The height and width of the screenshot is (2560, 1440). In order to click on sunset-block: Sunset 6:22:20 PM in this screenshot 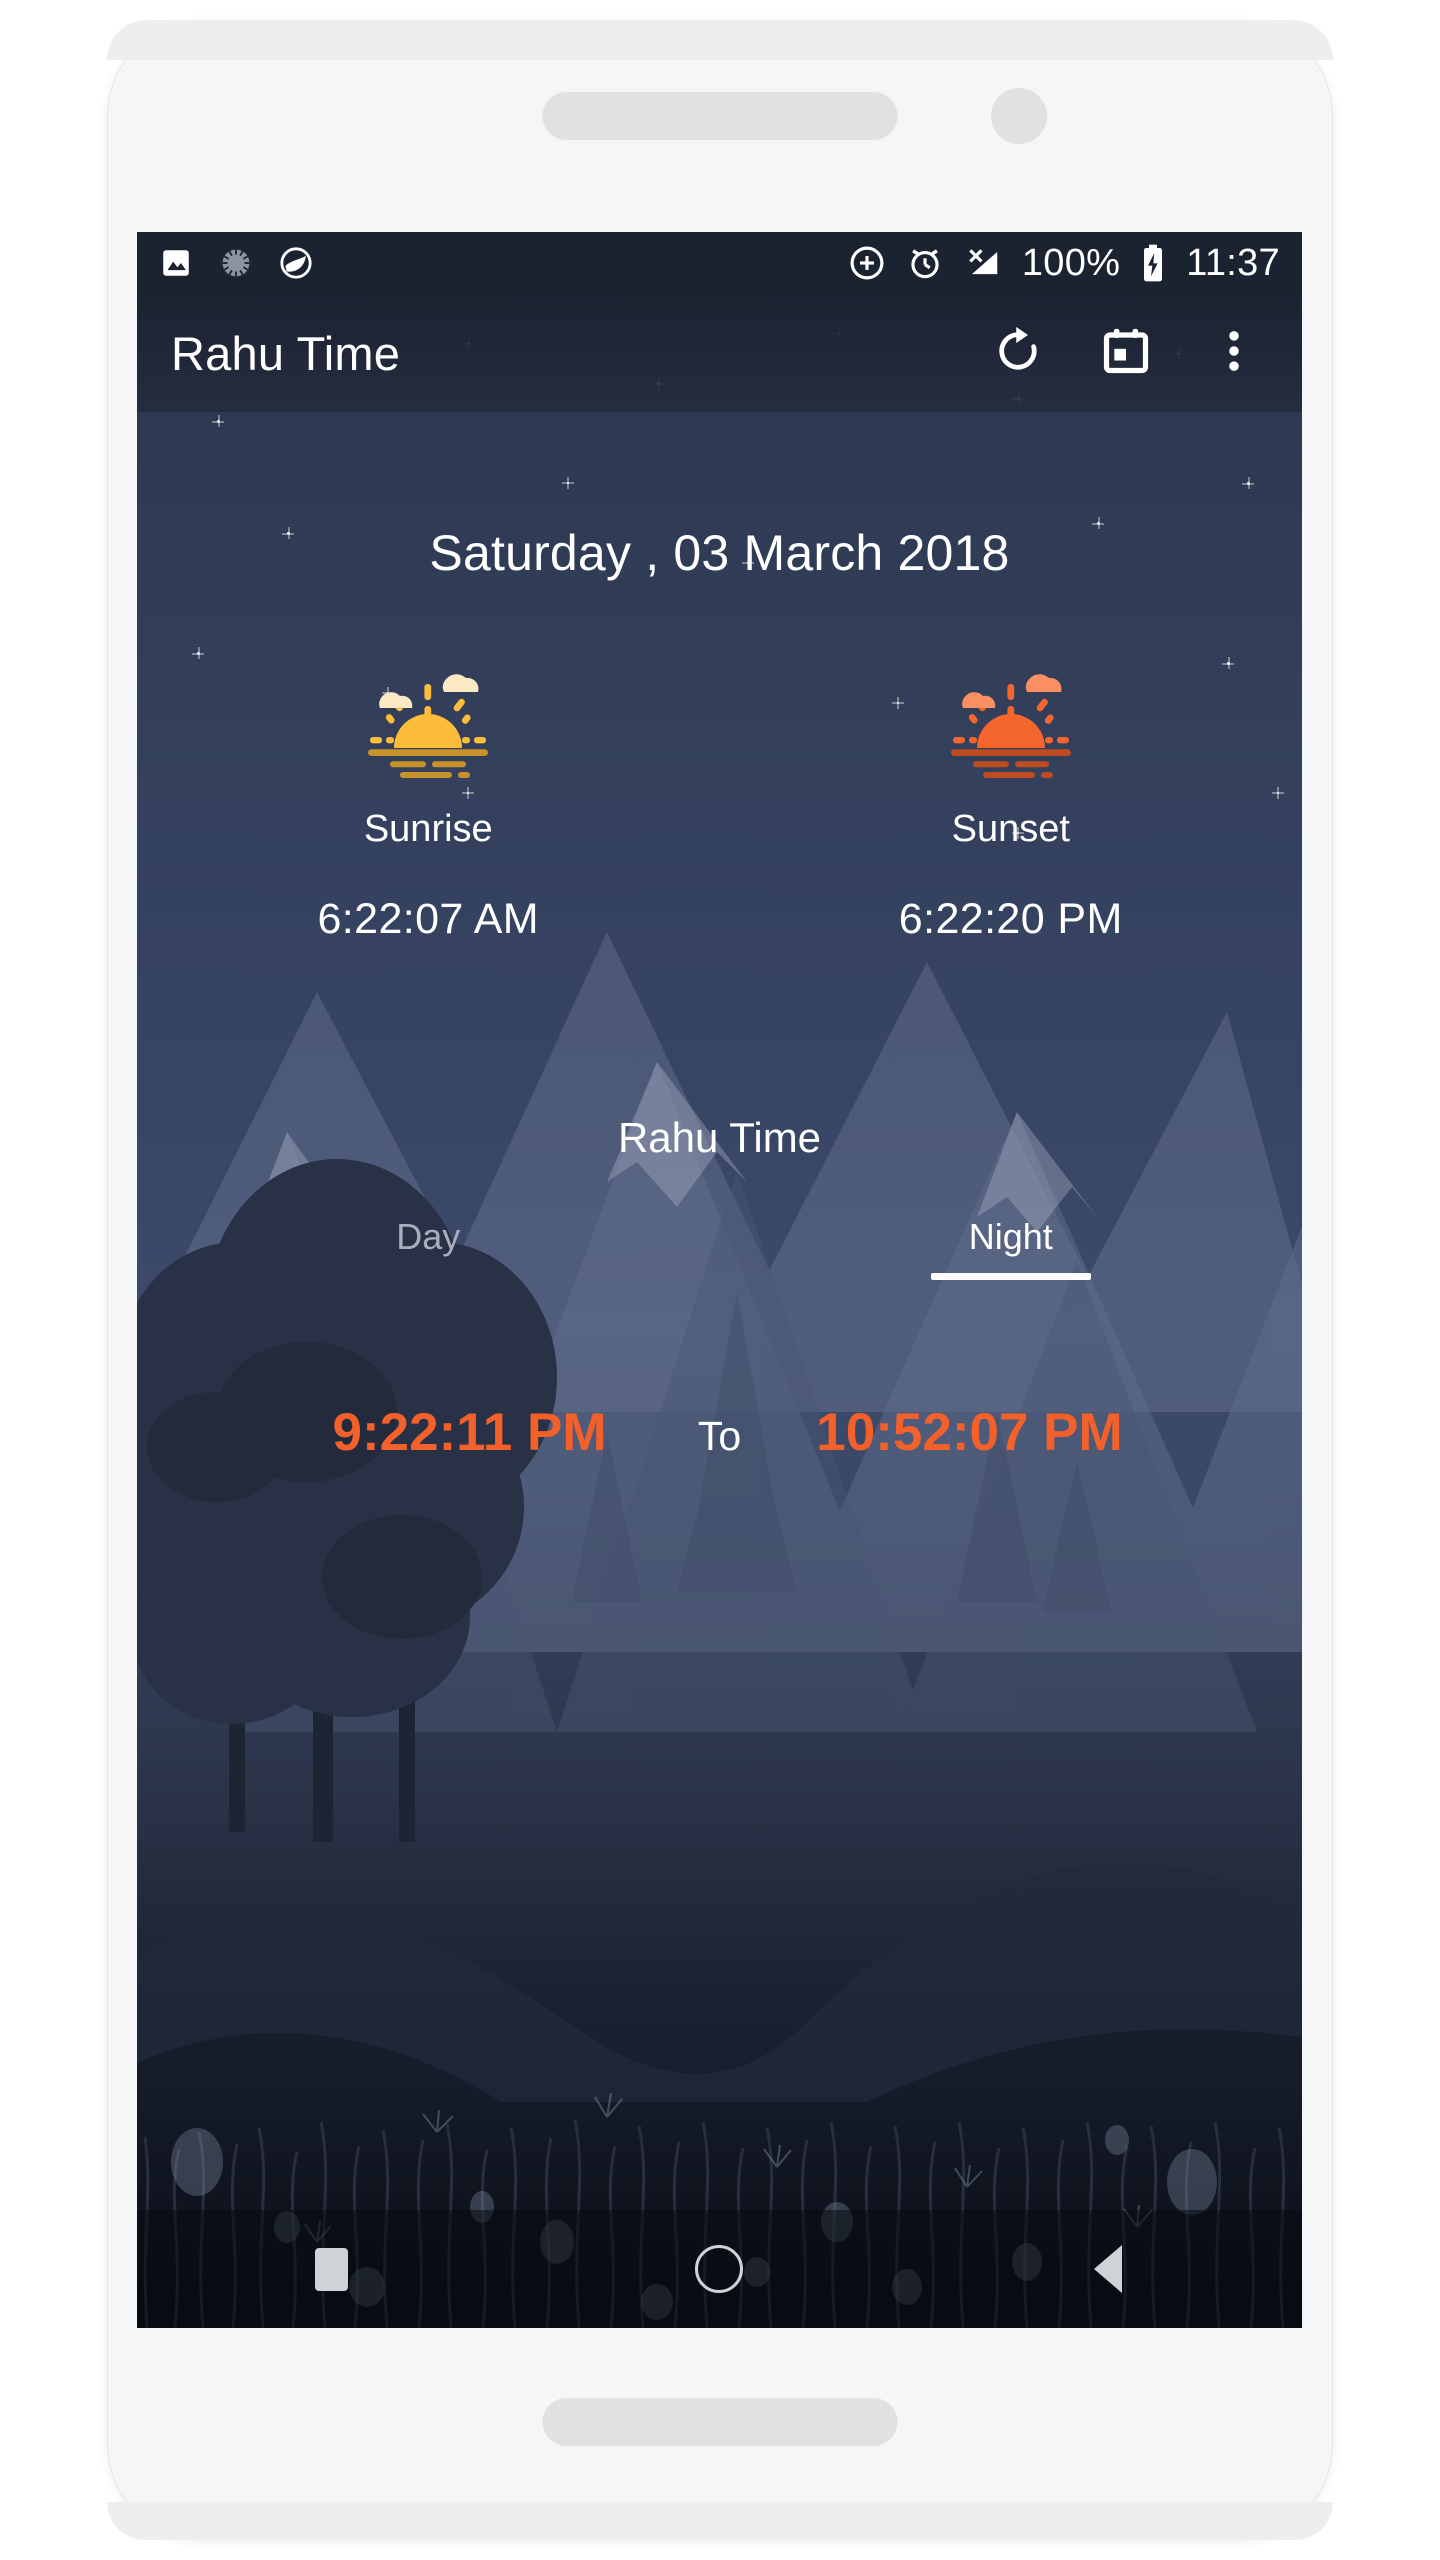, I will do `click(1011, 802)`.